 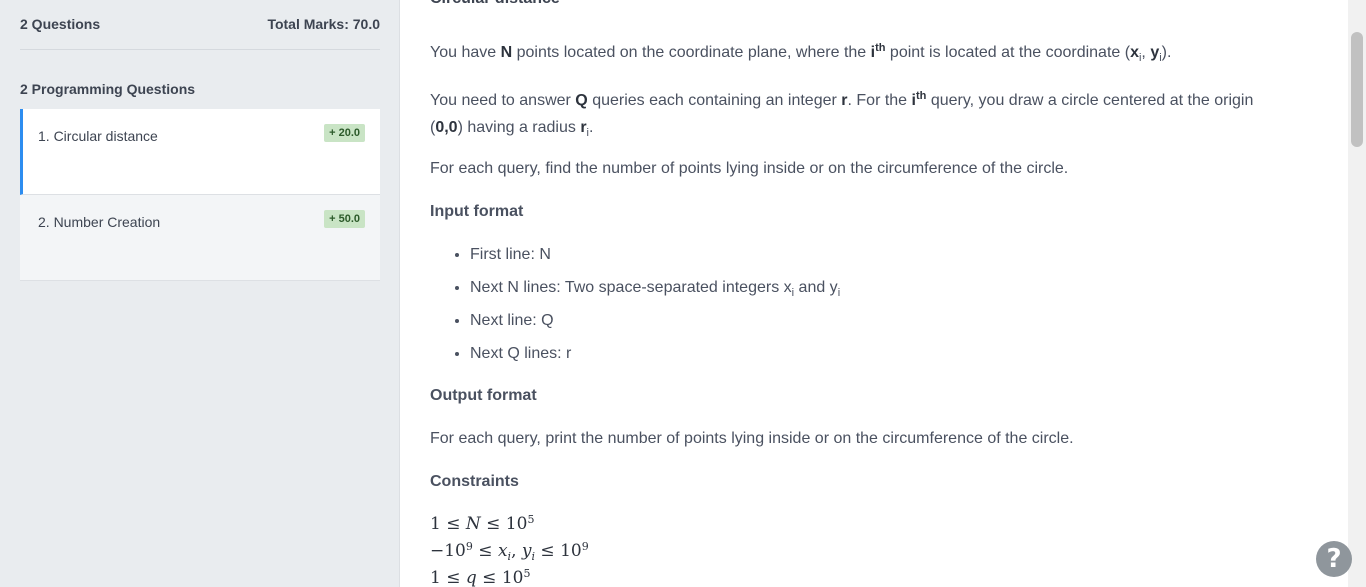 What do you see at coordinates (98, 136) in the screenshot?
I see `question-title: 1. Circular distance` at bounding box center [98, 136].